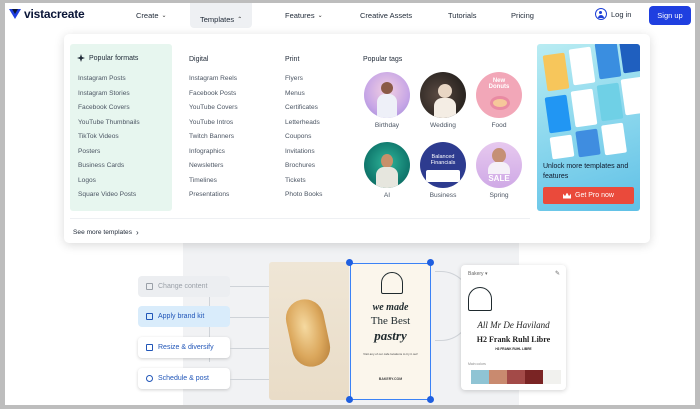  I want to click on chevron-down-icon: ⌄, so click(164, 16).